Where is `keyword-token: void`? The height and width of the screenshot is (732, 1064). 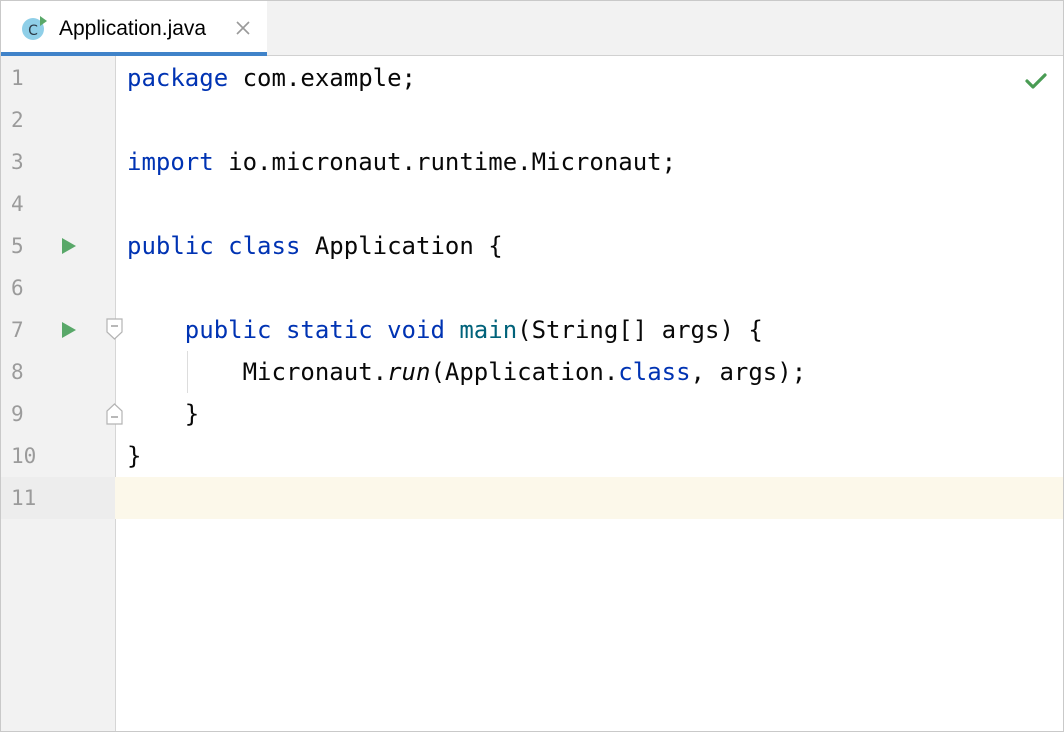
keyword-token: void is located at coordinates (416, 330).